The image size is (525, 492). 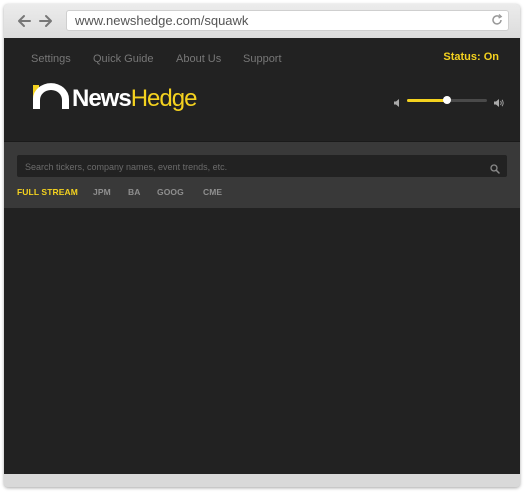 I want to click on volume-high-icon, so click(x=498, y=101).